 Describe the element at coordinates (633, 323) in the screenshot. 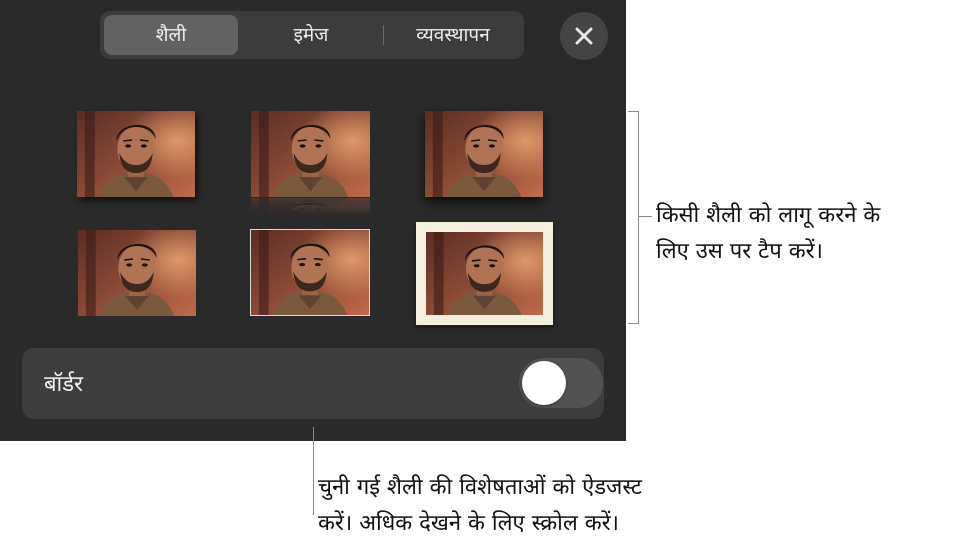

I see `callout-bracket-bottom` at that location.